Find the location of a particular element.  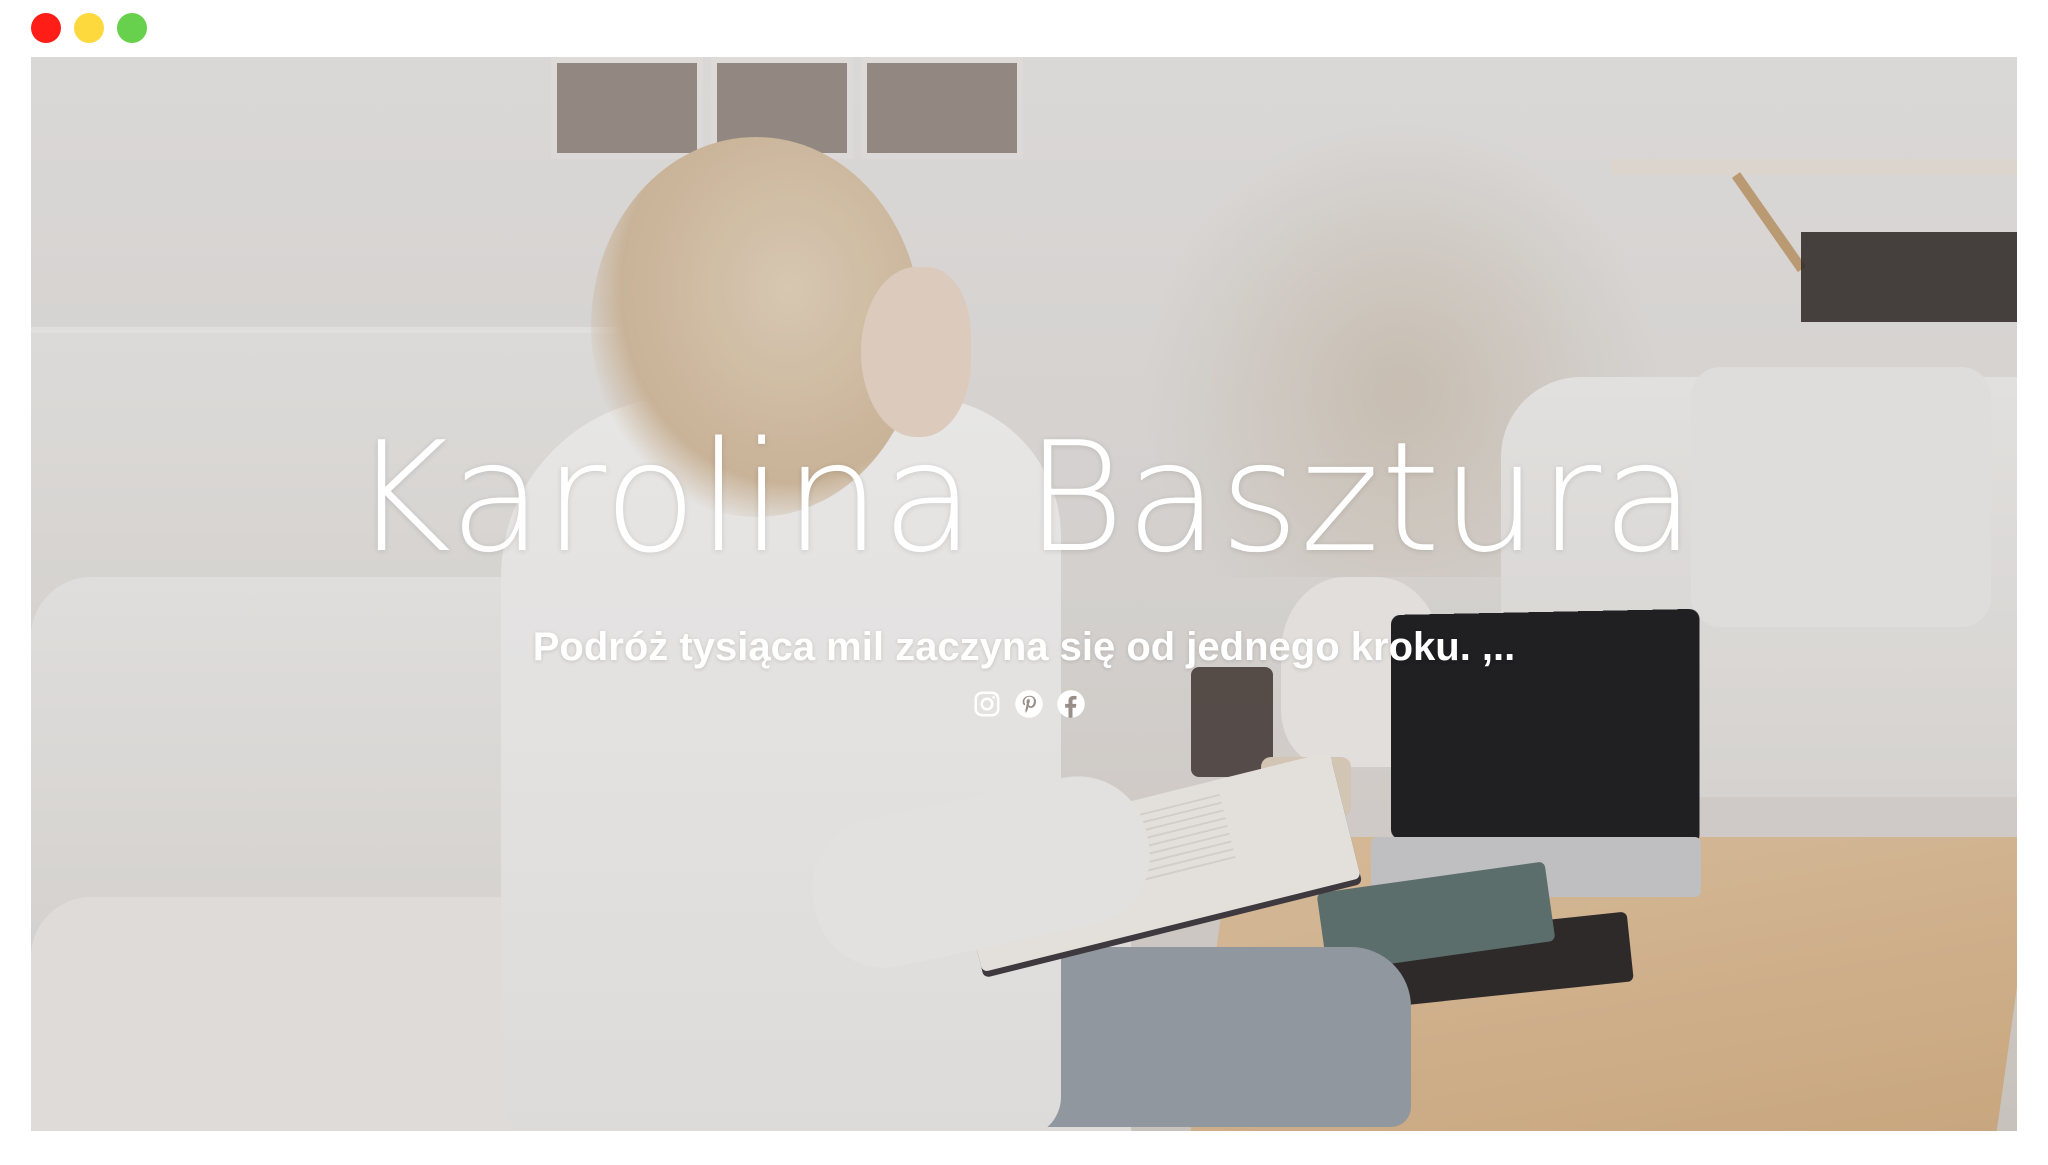

pinterest-link is located at coordinates (1029, 704).